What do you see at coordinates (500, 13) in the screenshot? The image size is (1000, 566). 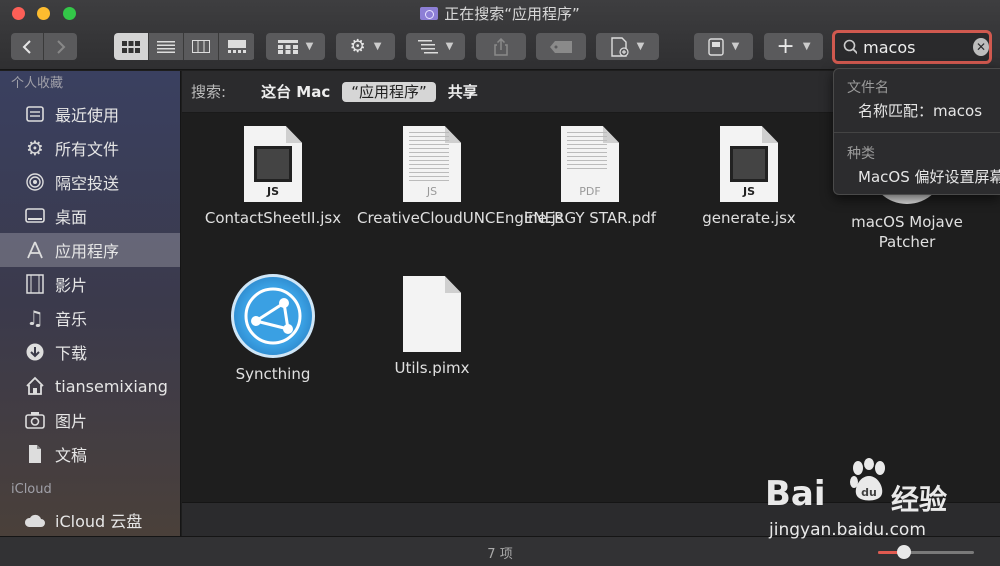 I see `window-title: 正在搜索“应用程序”` at bounding box center [500, 13].